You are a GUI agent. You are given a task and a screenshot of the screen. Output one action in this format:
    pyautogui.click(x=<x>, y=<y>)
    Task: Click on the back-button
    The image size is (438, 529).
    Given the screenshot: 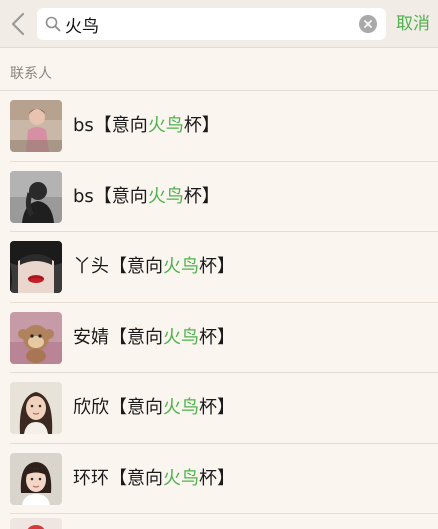 What is the action you would take?
    pyautogui.click(x=18, y=24)
    